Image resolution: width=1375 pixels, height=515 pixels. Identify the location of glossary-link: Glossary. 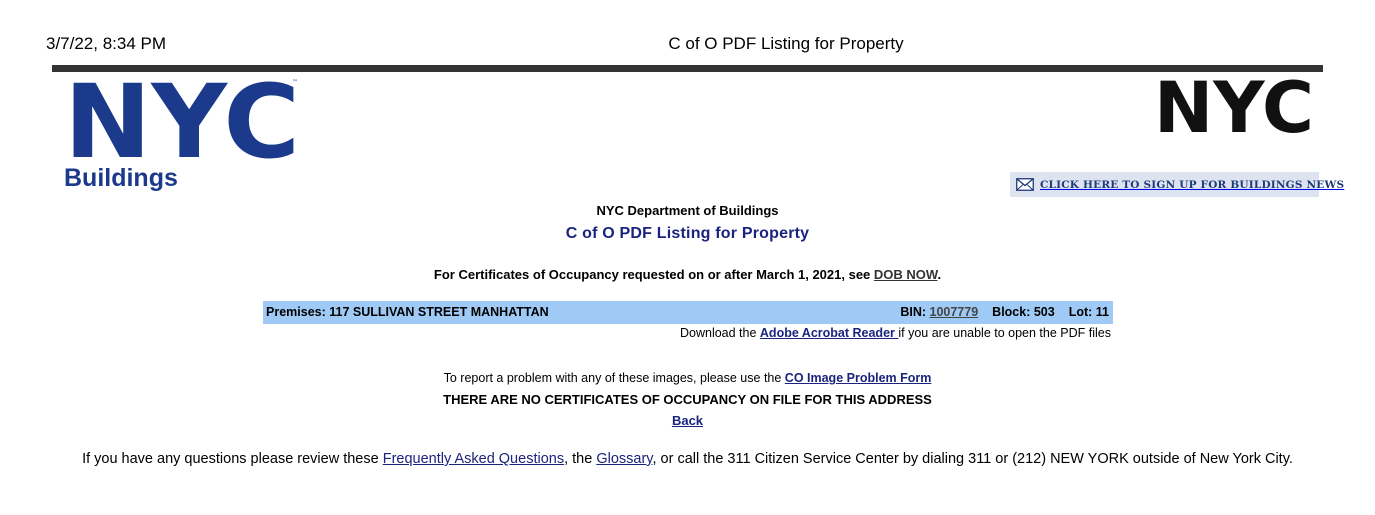
(624, 459).